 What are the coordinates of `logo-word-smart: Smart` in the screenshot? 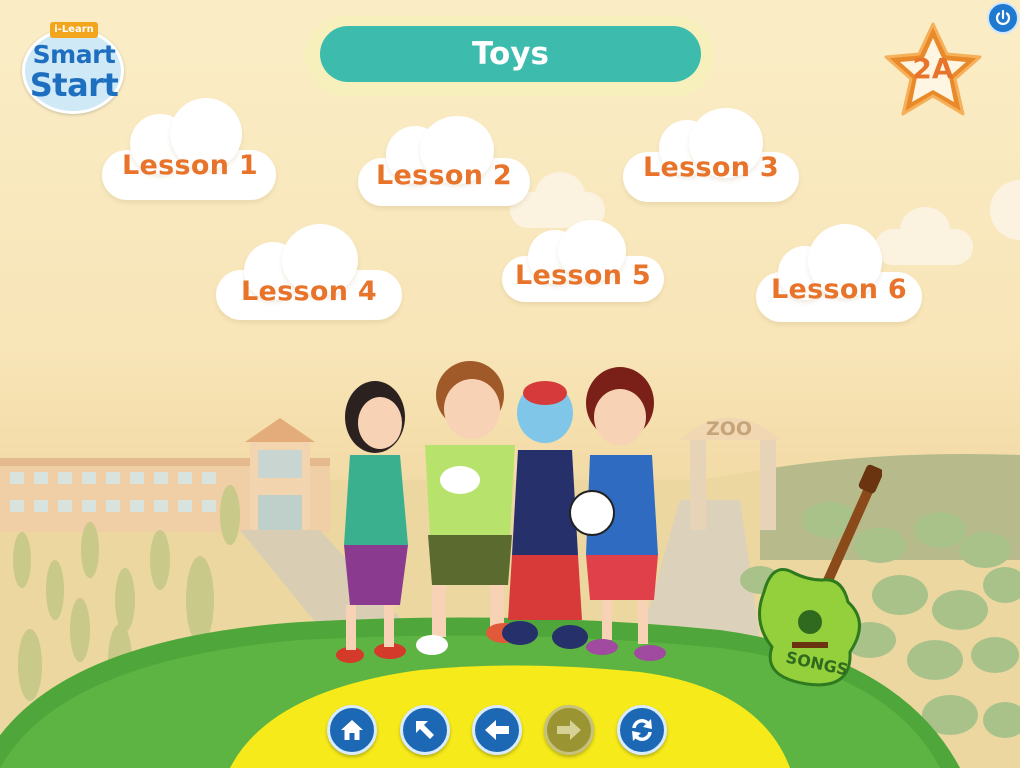 It's located at (74, 54).